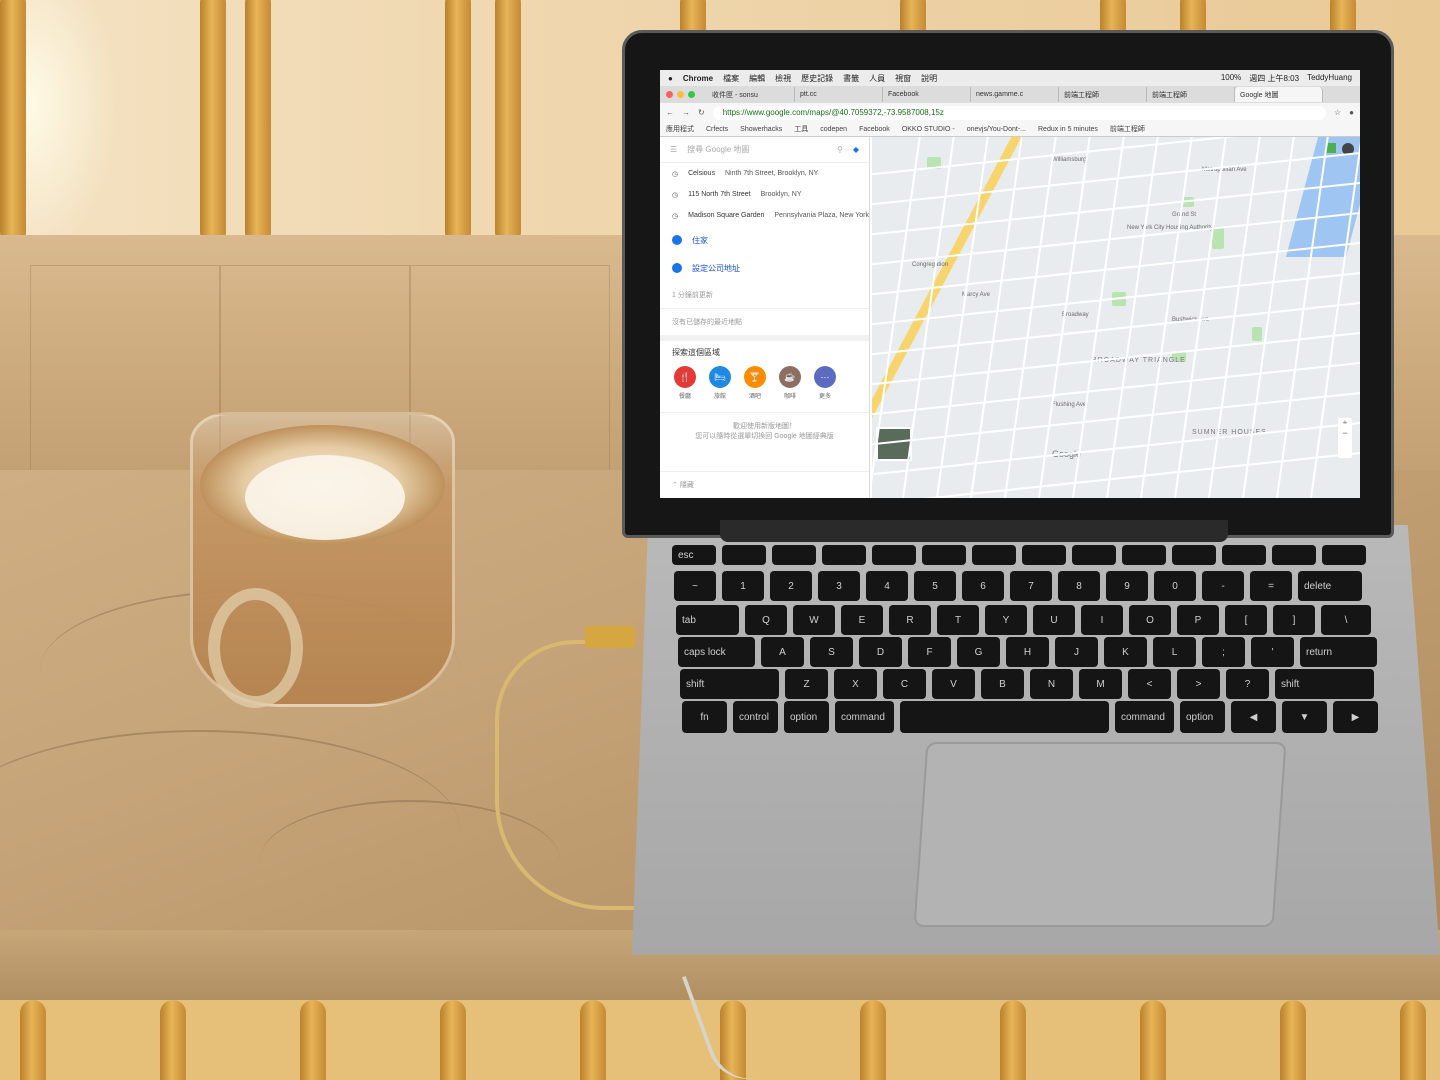  I want to click on bookmark-item: 應用程式, so click(680, 129).